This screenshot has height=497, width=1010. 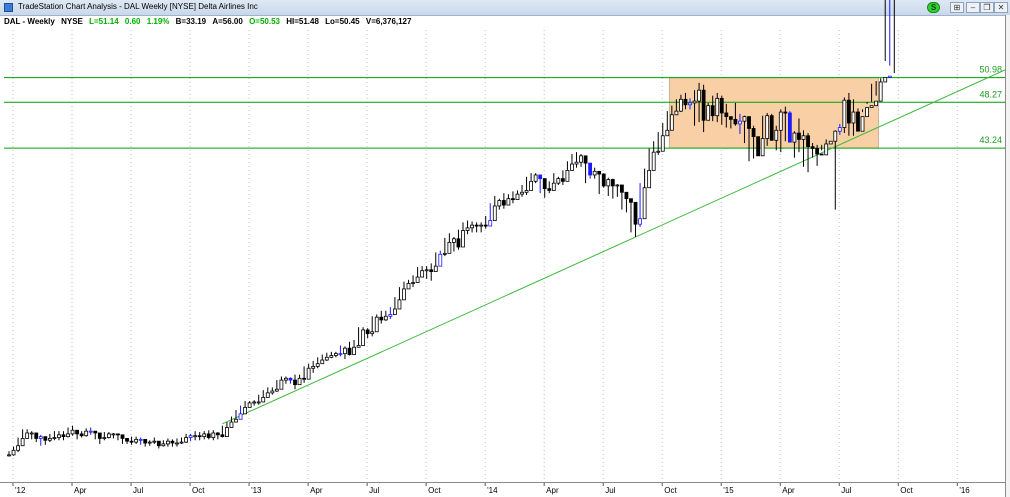 I want to click on x-tick-label: '16, so click(x=964, y=490).